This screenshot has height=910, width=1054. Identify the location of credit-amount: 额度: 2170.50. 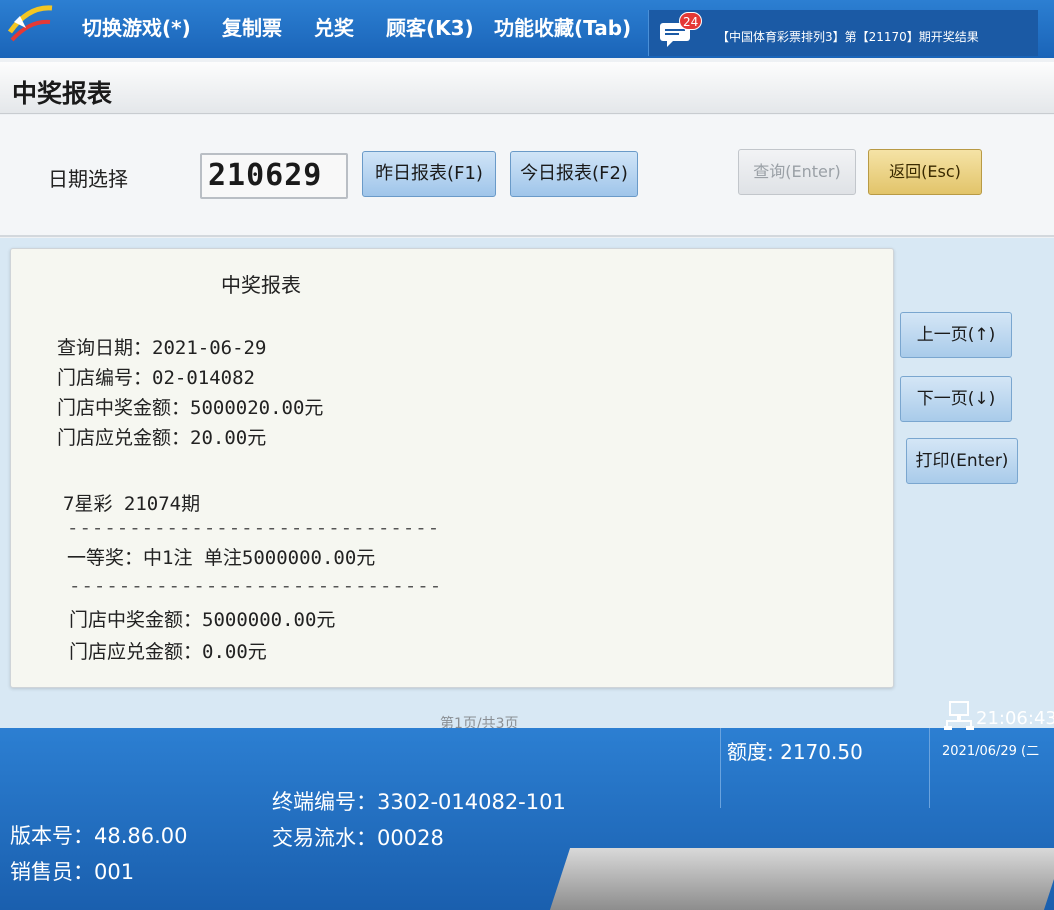
(795, 752).